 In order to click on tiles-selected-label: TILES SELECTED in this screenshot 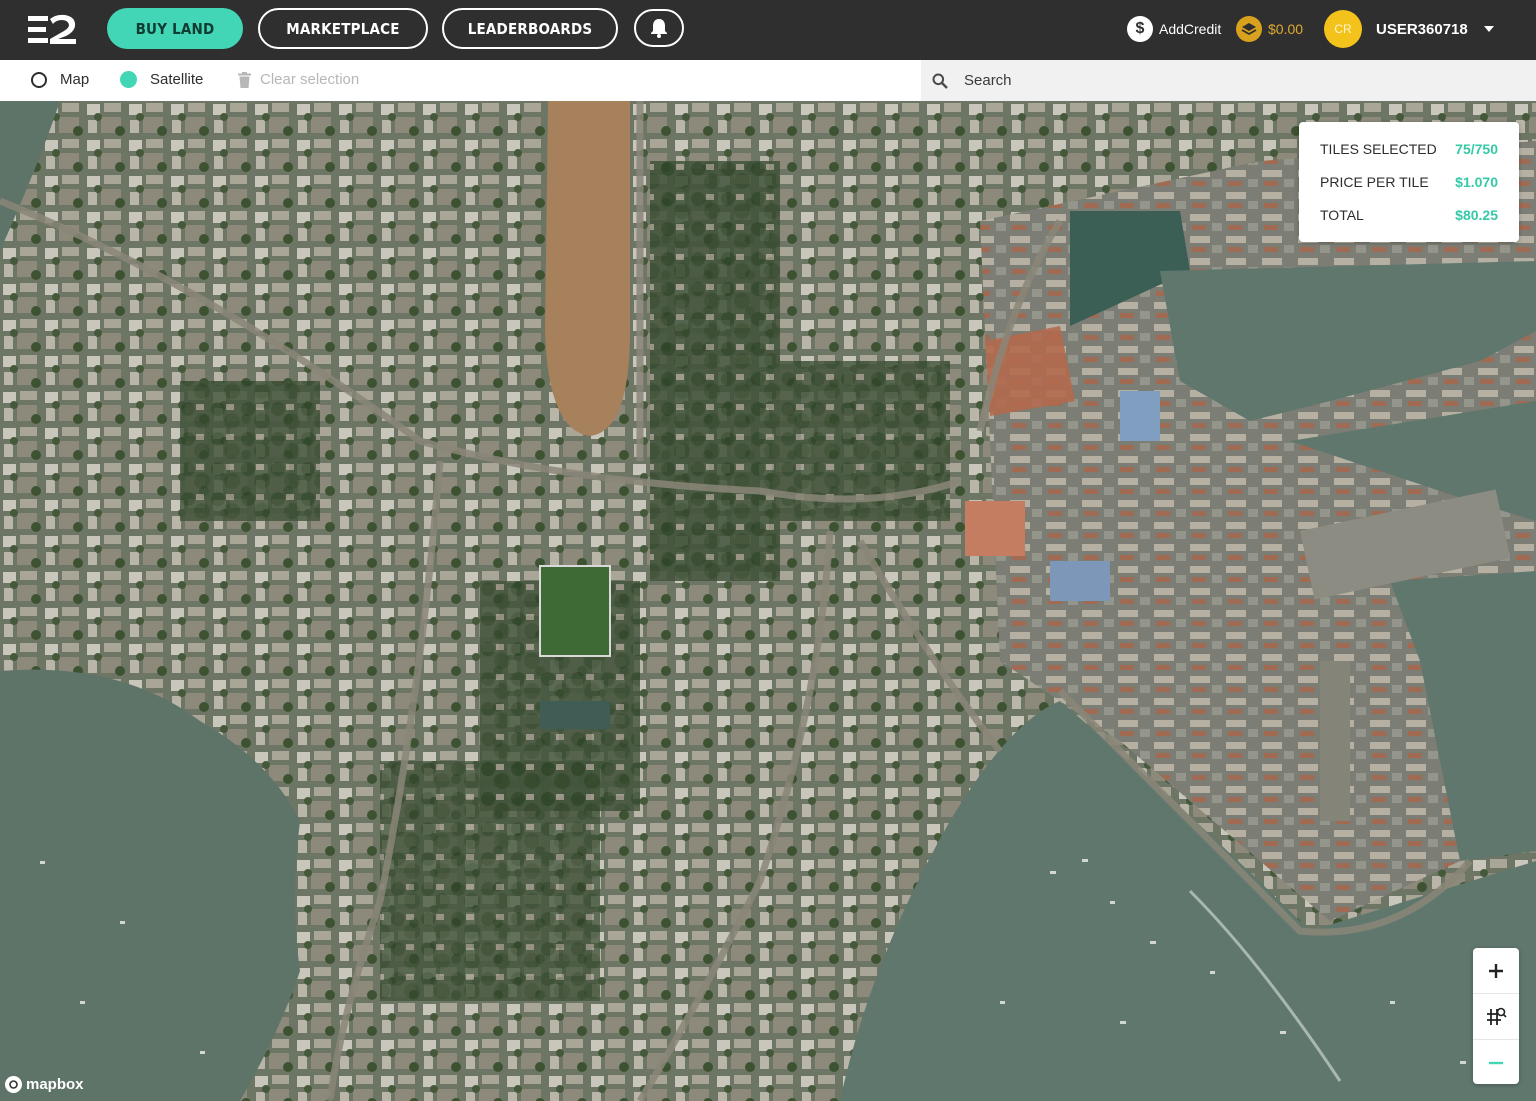, I will do `click(1378, 149)`.